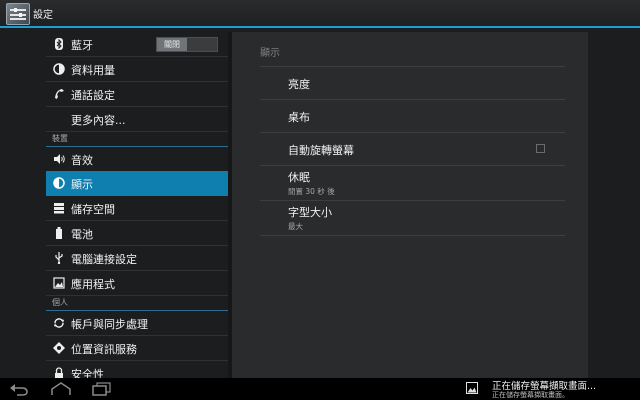  I want to click on action-bar-divider, so click(320, 27).